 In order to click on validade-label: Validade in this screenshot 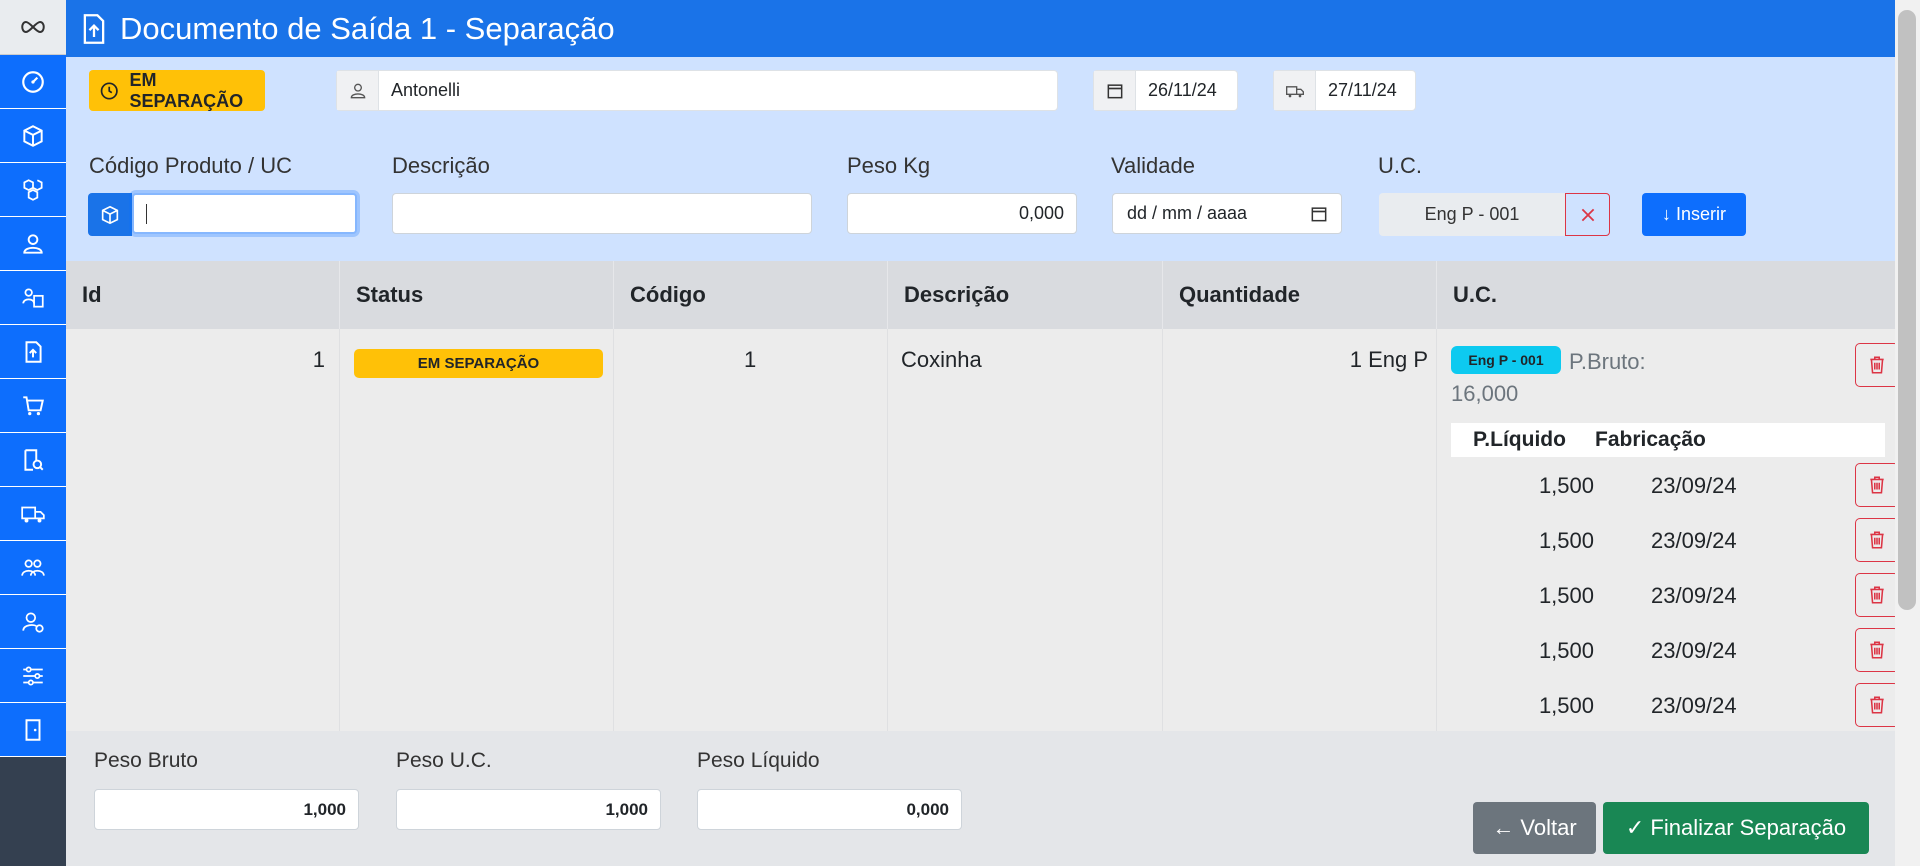, I will do `click(1153, 165)`.